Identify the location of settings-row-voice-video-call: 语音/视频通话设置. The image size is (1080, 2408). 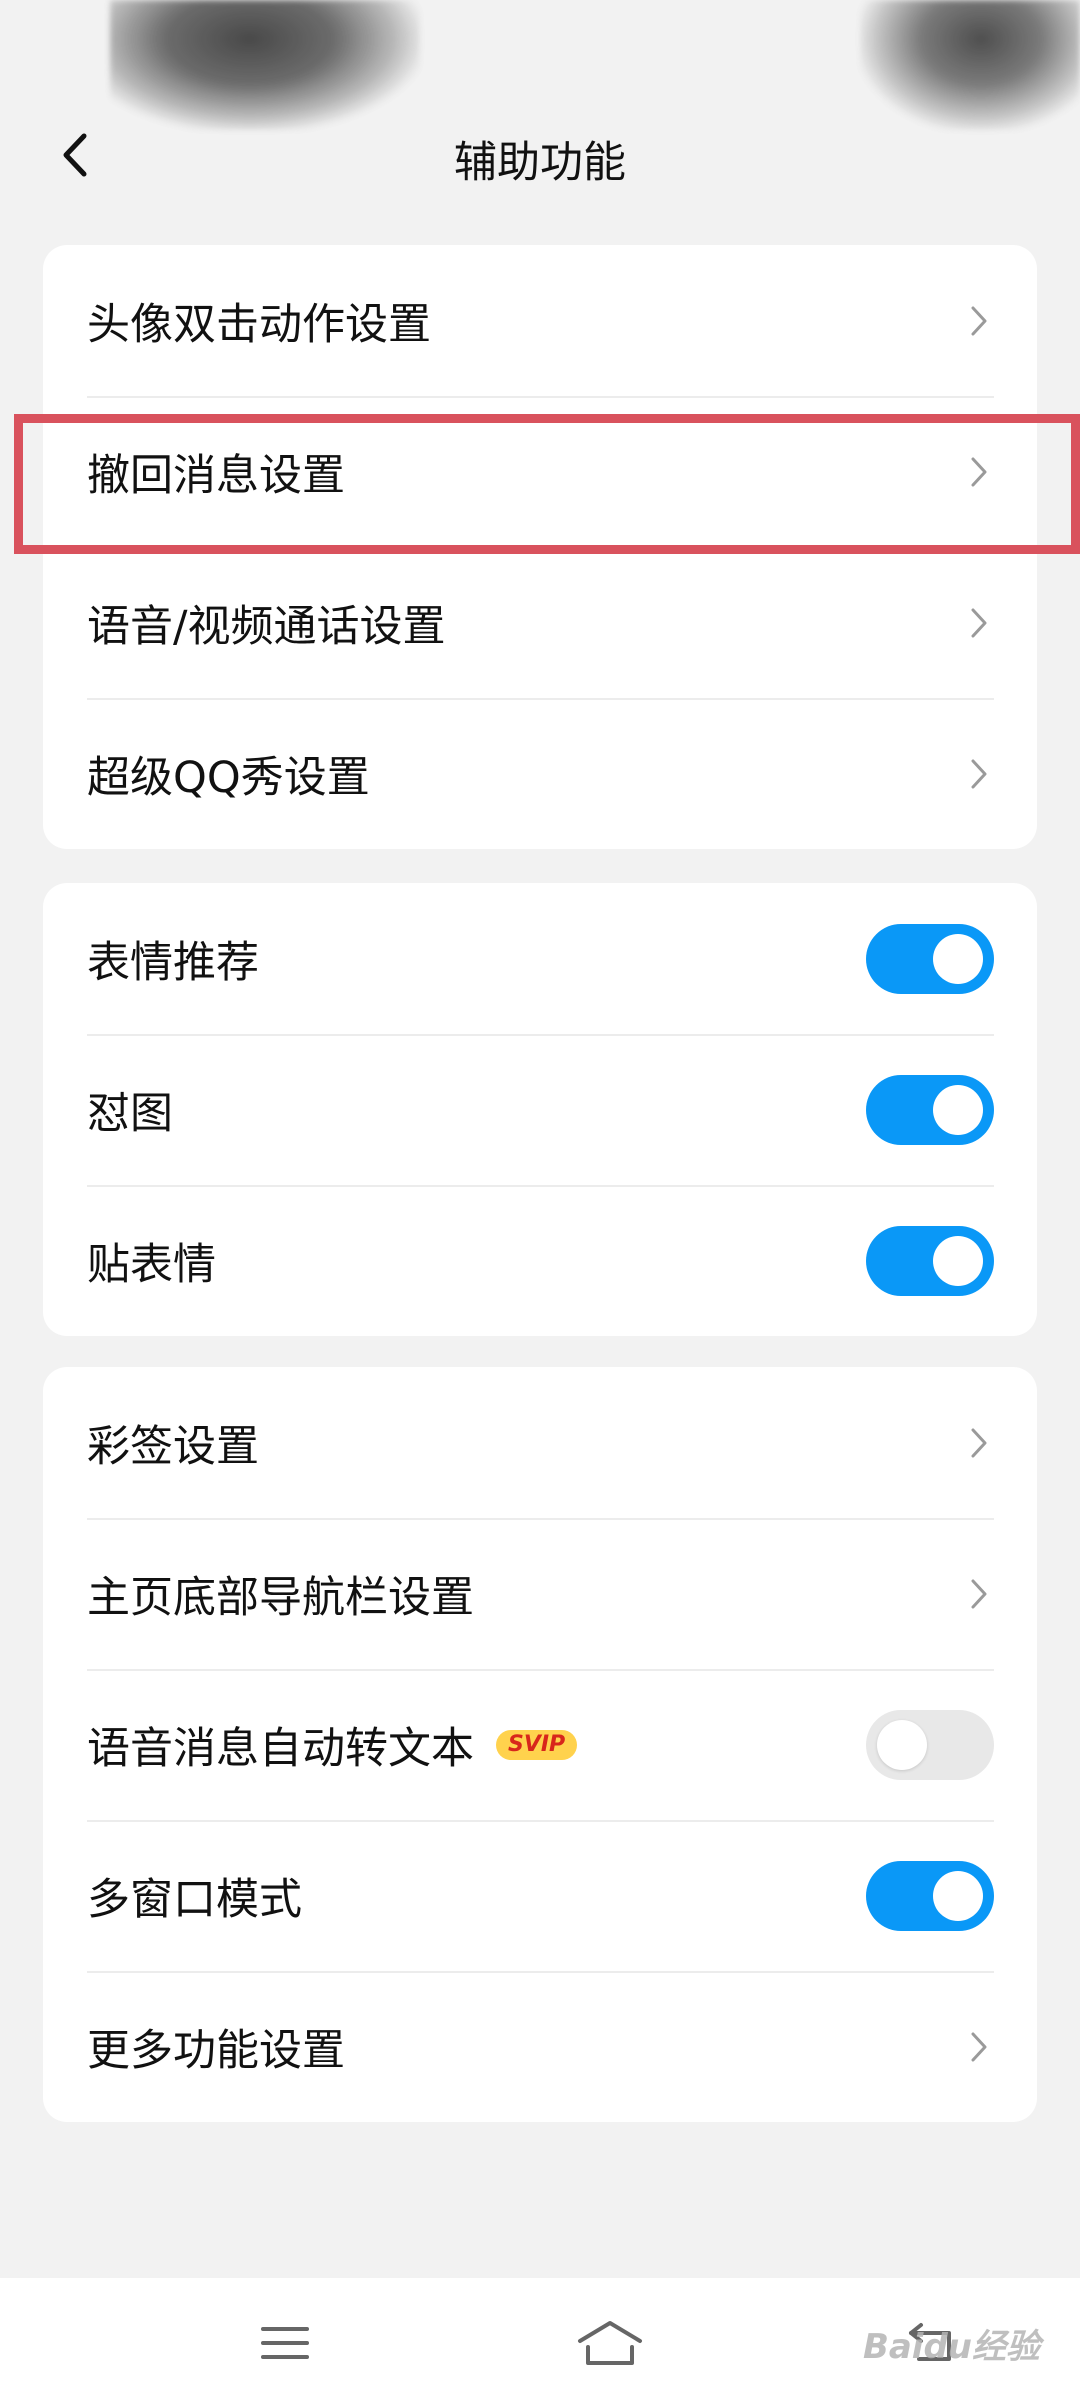
(540, 622).